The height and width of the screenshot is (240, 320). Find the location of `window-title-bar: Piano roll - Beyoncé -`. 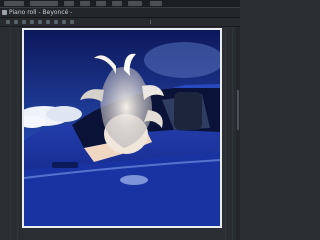

window-title-bar: Piano roll - Beyoncé - is located at coordinates (120, 13).